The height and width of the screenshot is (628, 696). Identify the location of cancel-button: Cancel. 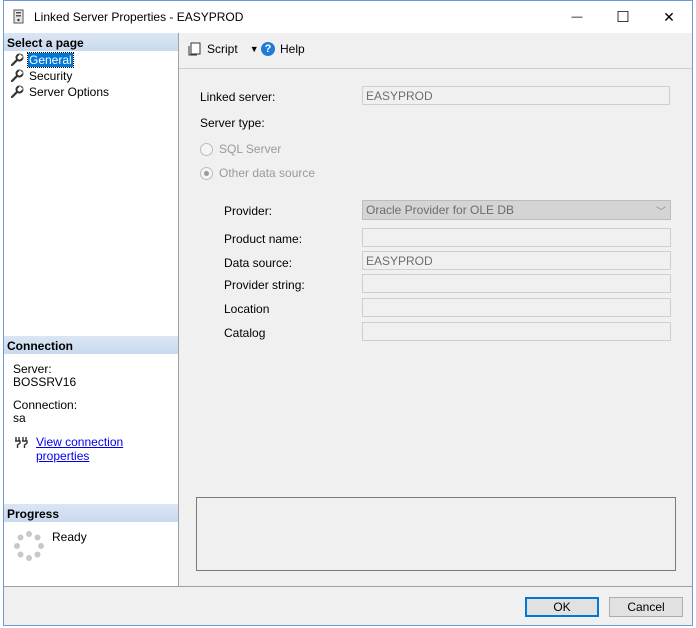
(646, 607).